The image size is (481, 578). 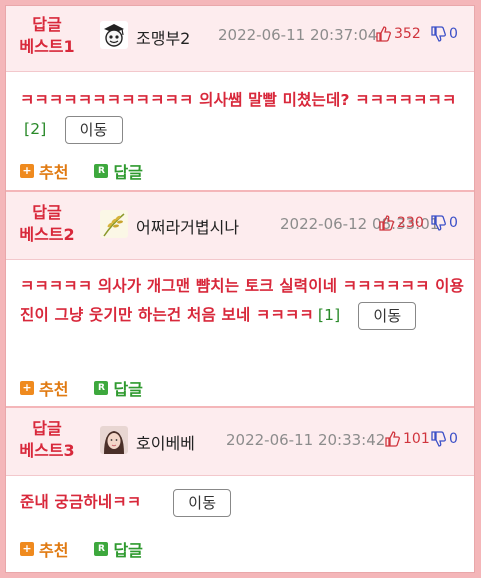 What do you see at coordinates (407, 439) in the screenshot?
I see `like-count: 101` at bounding box center [407, 439].